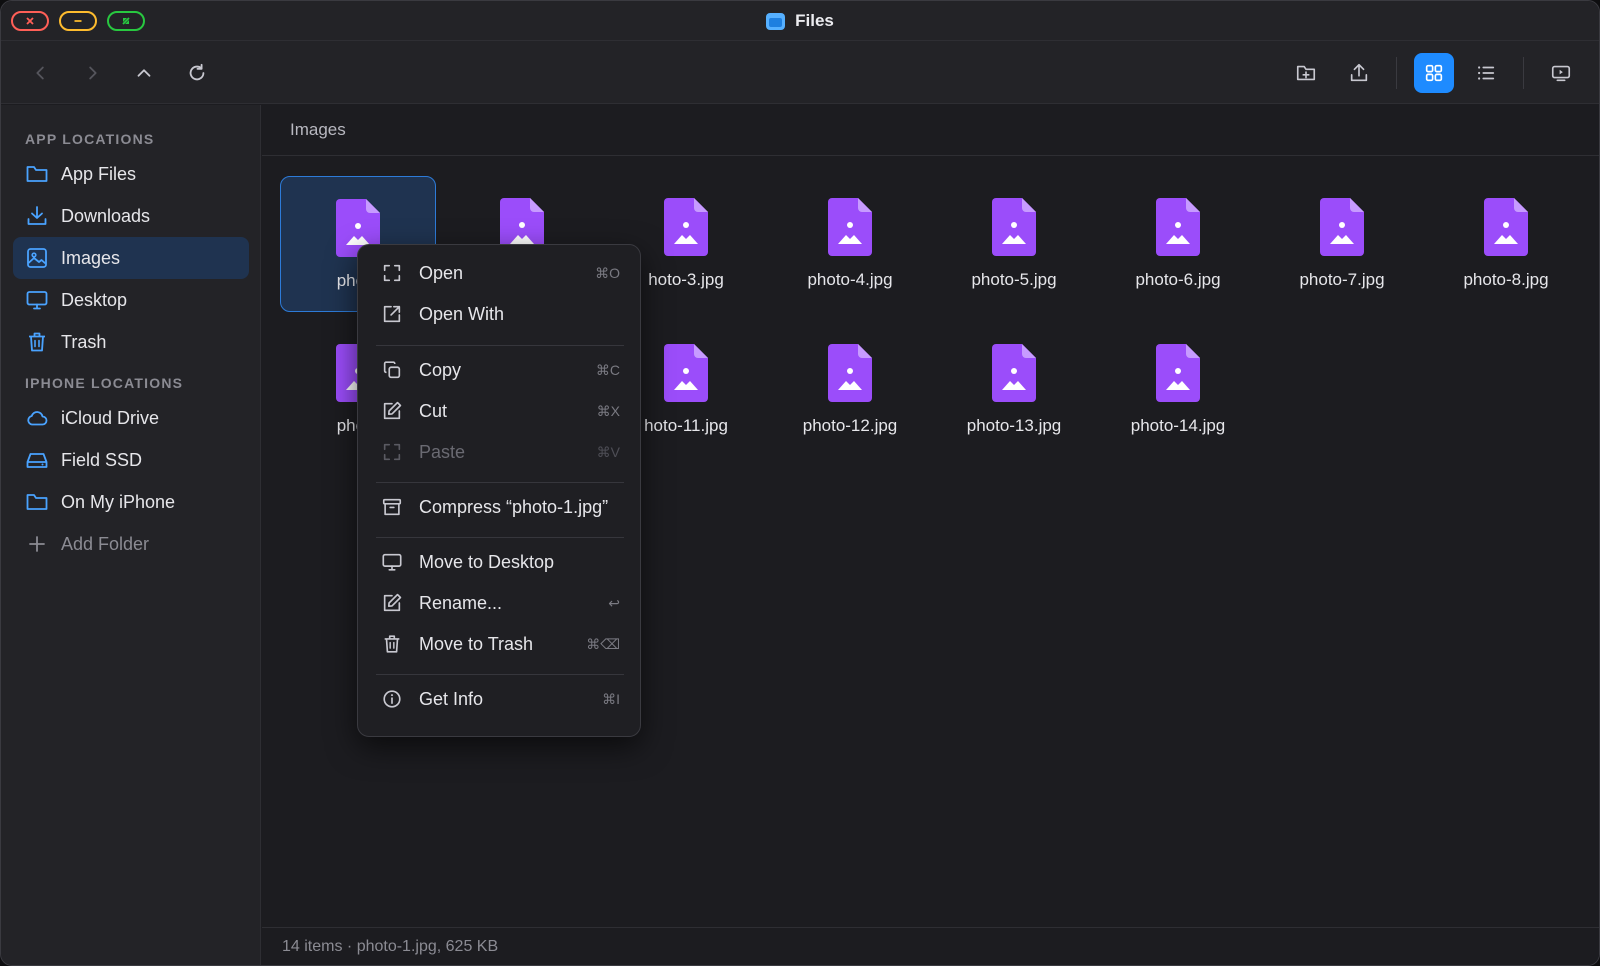 This screenshot has height=966, width=1600. What do you see at coordinates (499, 452) in the screenshot?
I see `menu-item-paste: Paste ⌘V` at bounding box center [499, 452].